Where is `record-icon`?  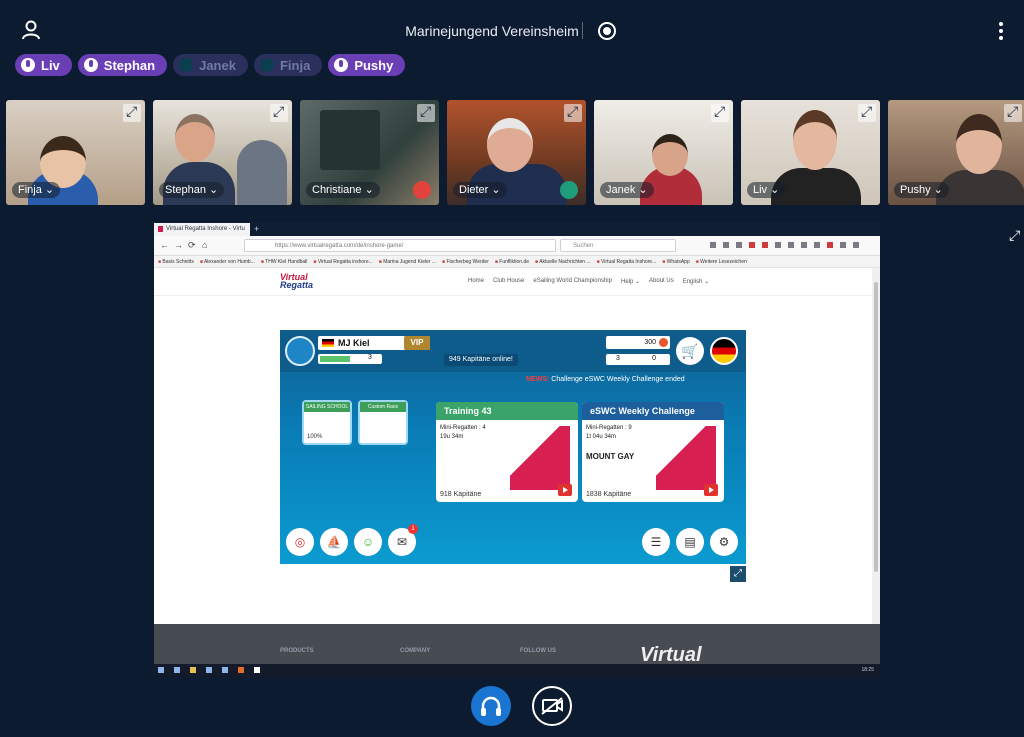 record-icon is located at coordinates (607, 31).